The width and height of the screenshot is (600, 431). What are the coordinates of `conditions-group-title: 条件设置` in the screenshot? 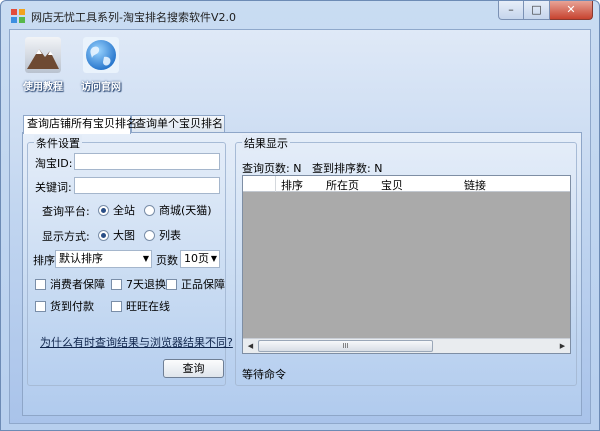 It's located at (58, 143).